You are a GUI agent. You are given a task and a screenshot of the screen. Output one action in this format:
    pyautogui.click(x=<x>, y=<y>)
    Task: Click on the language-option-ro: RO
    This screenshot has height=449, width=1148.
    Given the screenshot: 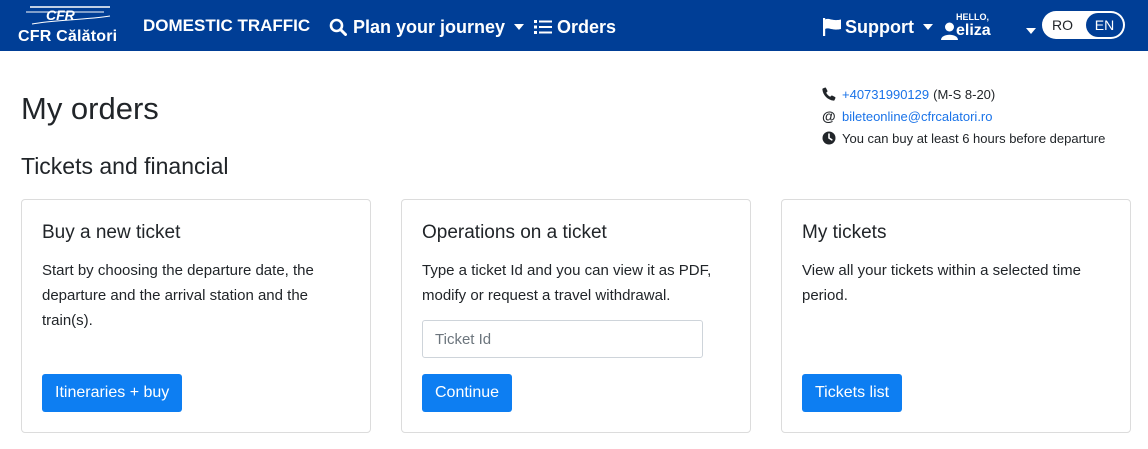 What is the action you would take?
    pyautogui.click(x=1062, y=25)
    